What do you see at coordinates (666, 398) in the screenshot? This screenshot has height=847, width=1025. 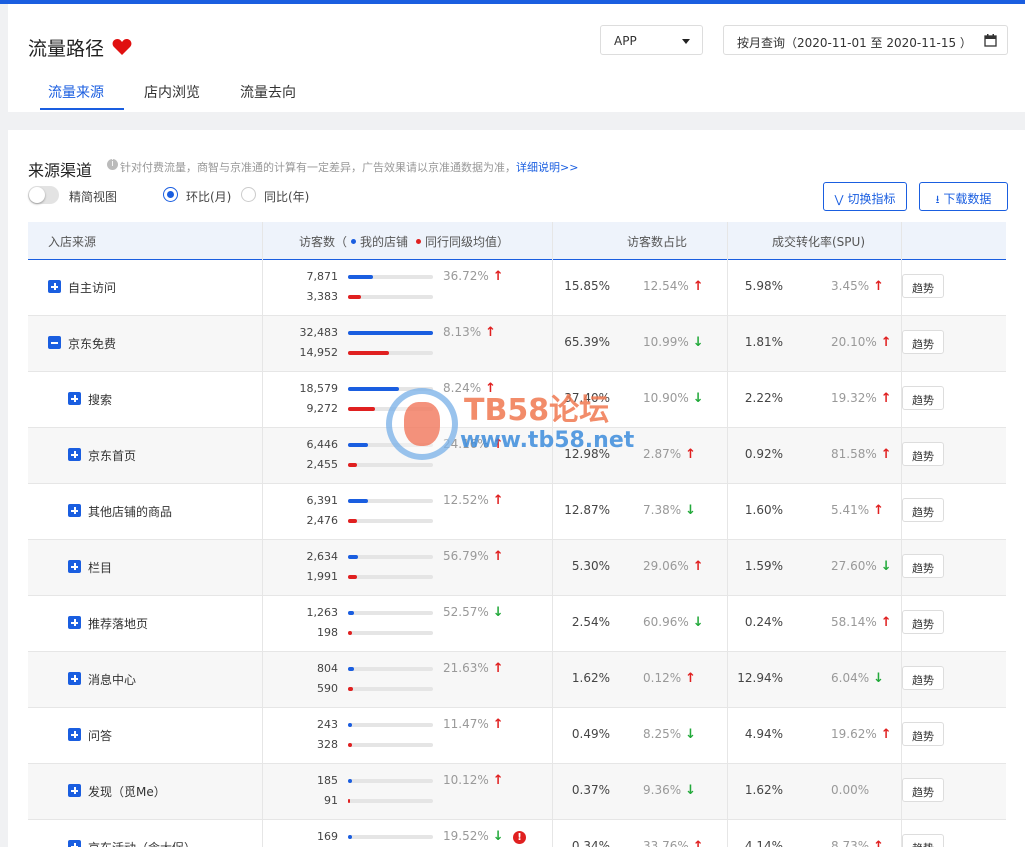 I see `visitor-share-change-value: 10.90%` at bounding box center [666, 398].